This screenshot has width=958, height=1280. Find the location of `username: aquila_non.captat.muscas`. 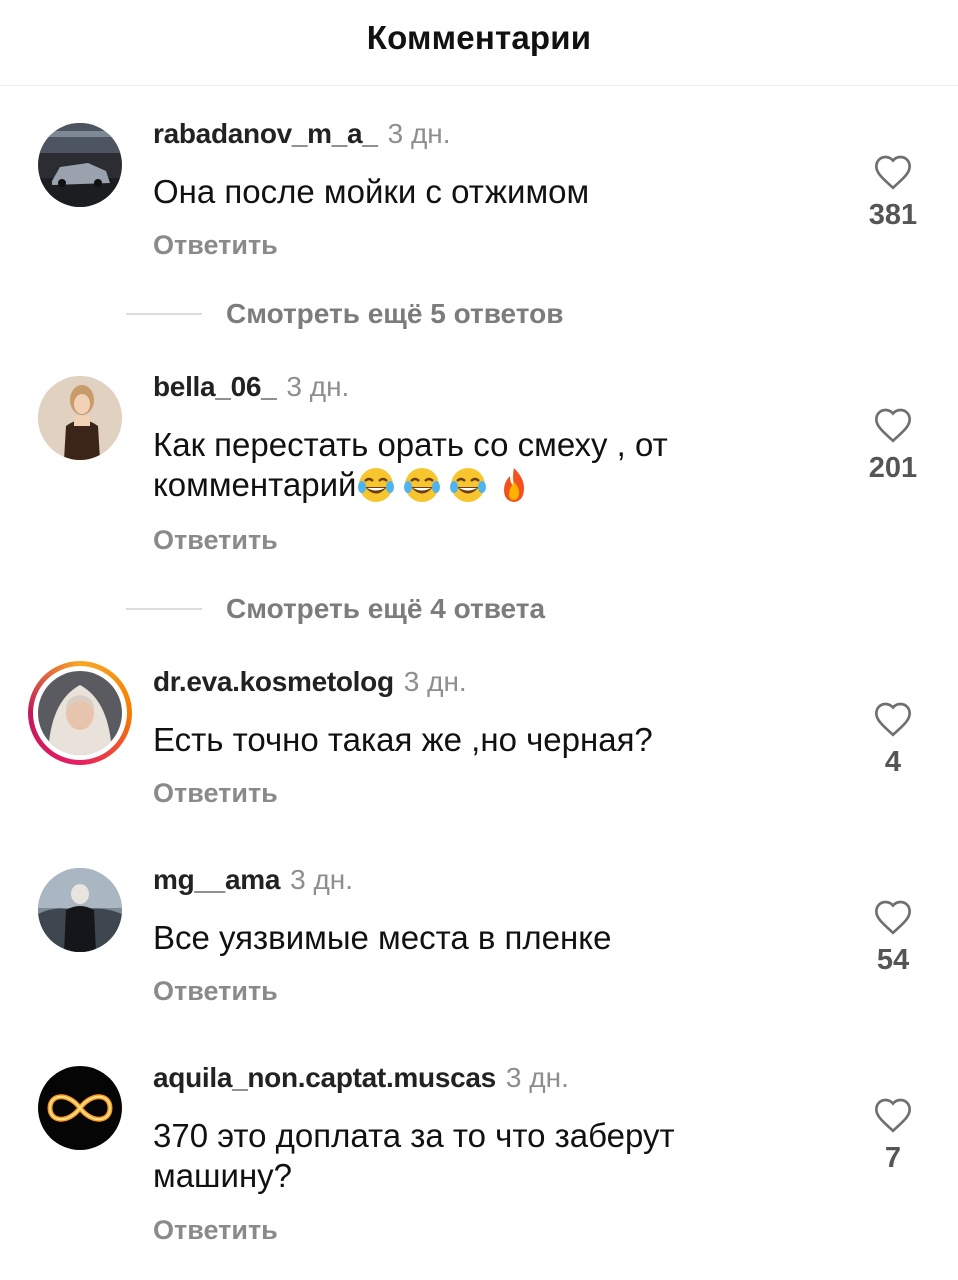

username: aquila_non.captat.muscas is located at coordinates (324, 1077).